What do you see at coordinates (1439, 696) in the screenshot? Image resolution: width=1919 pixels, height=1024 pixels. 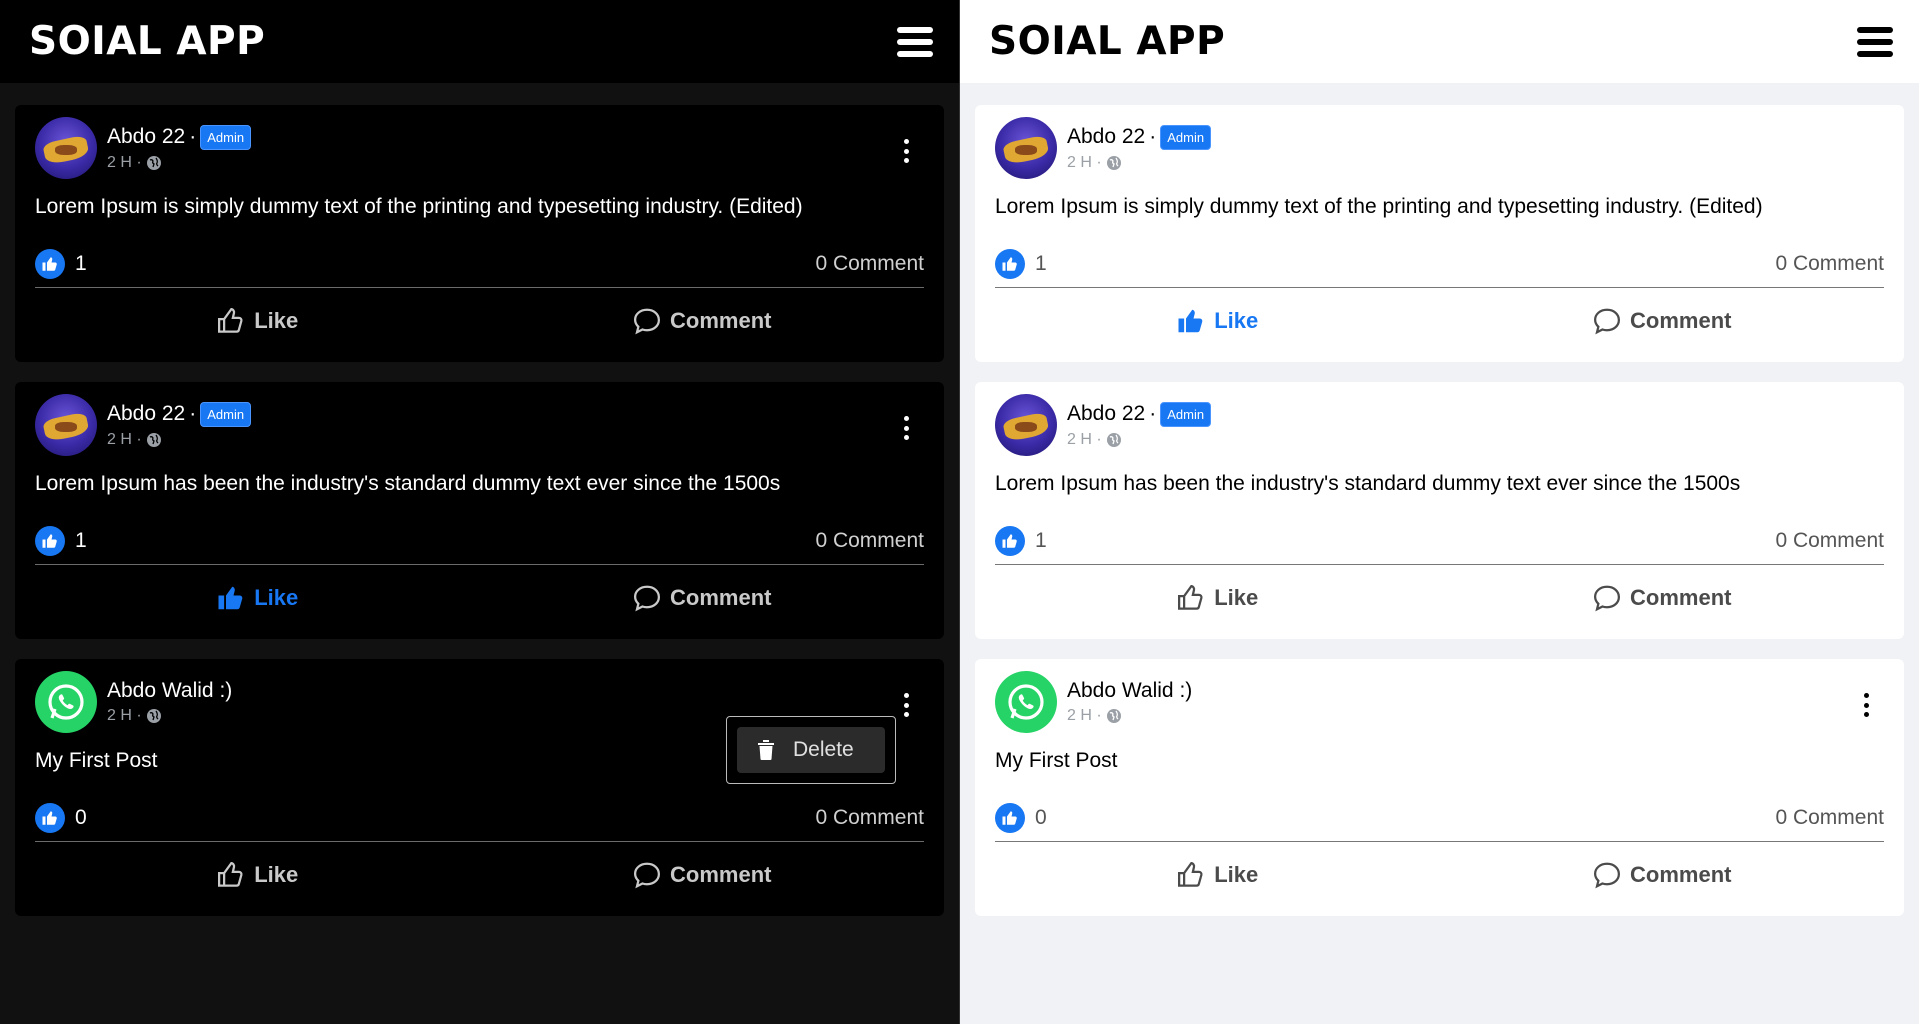 I see `post-header: Abdo Walid :) 2 H ·` at bounding box center [1439, 696].